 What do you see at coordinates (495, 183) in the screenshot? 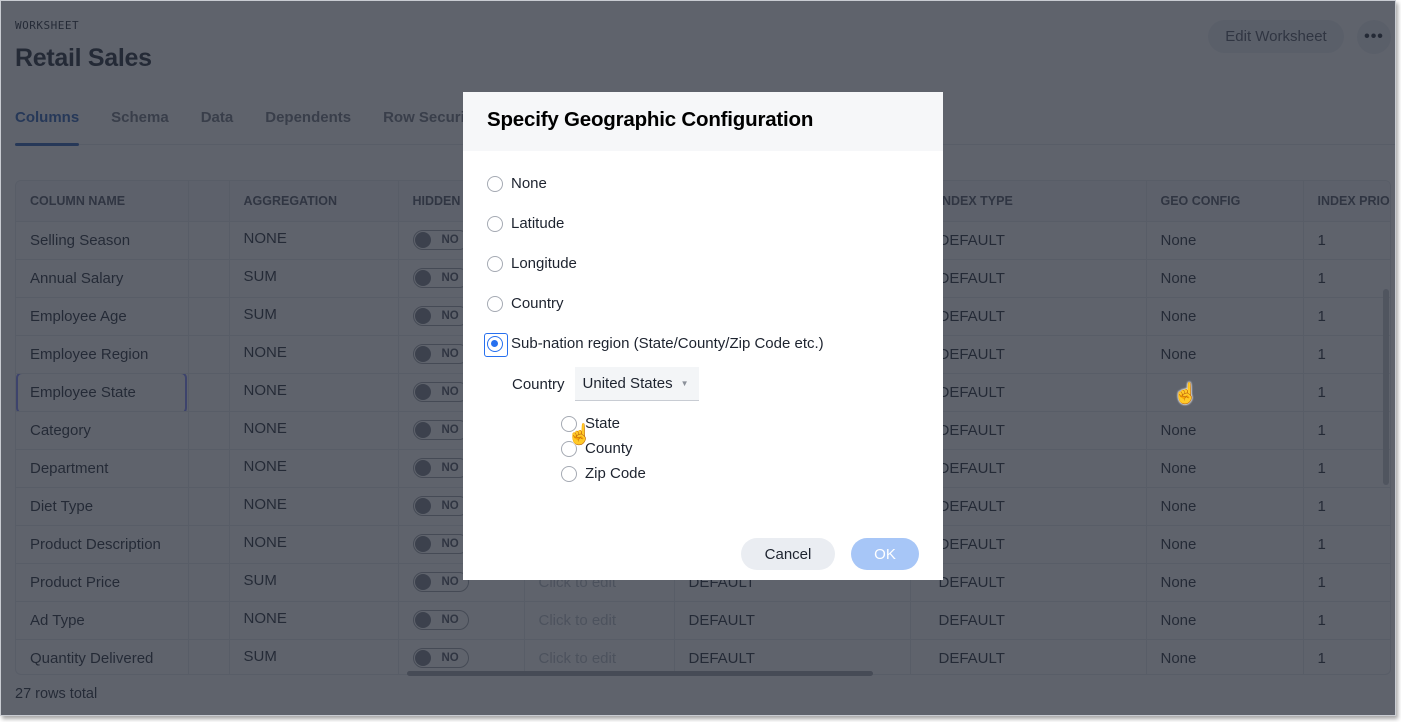
I see `radio-none` at bounding box center [495, 183].